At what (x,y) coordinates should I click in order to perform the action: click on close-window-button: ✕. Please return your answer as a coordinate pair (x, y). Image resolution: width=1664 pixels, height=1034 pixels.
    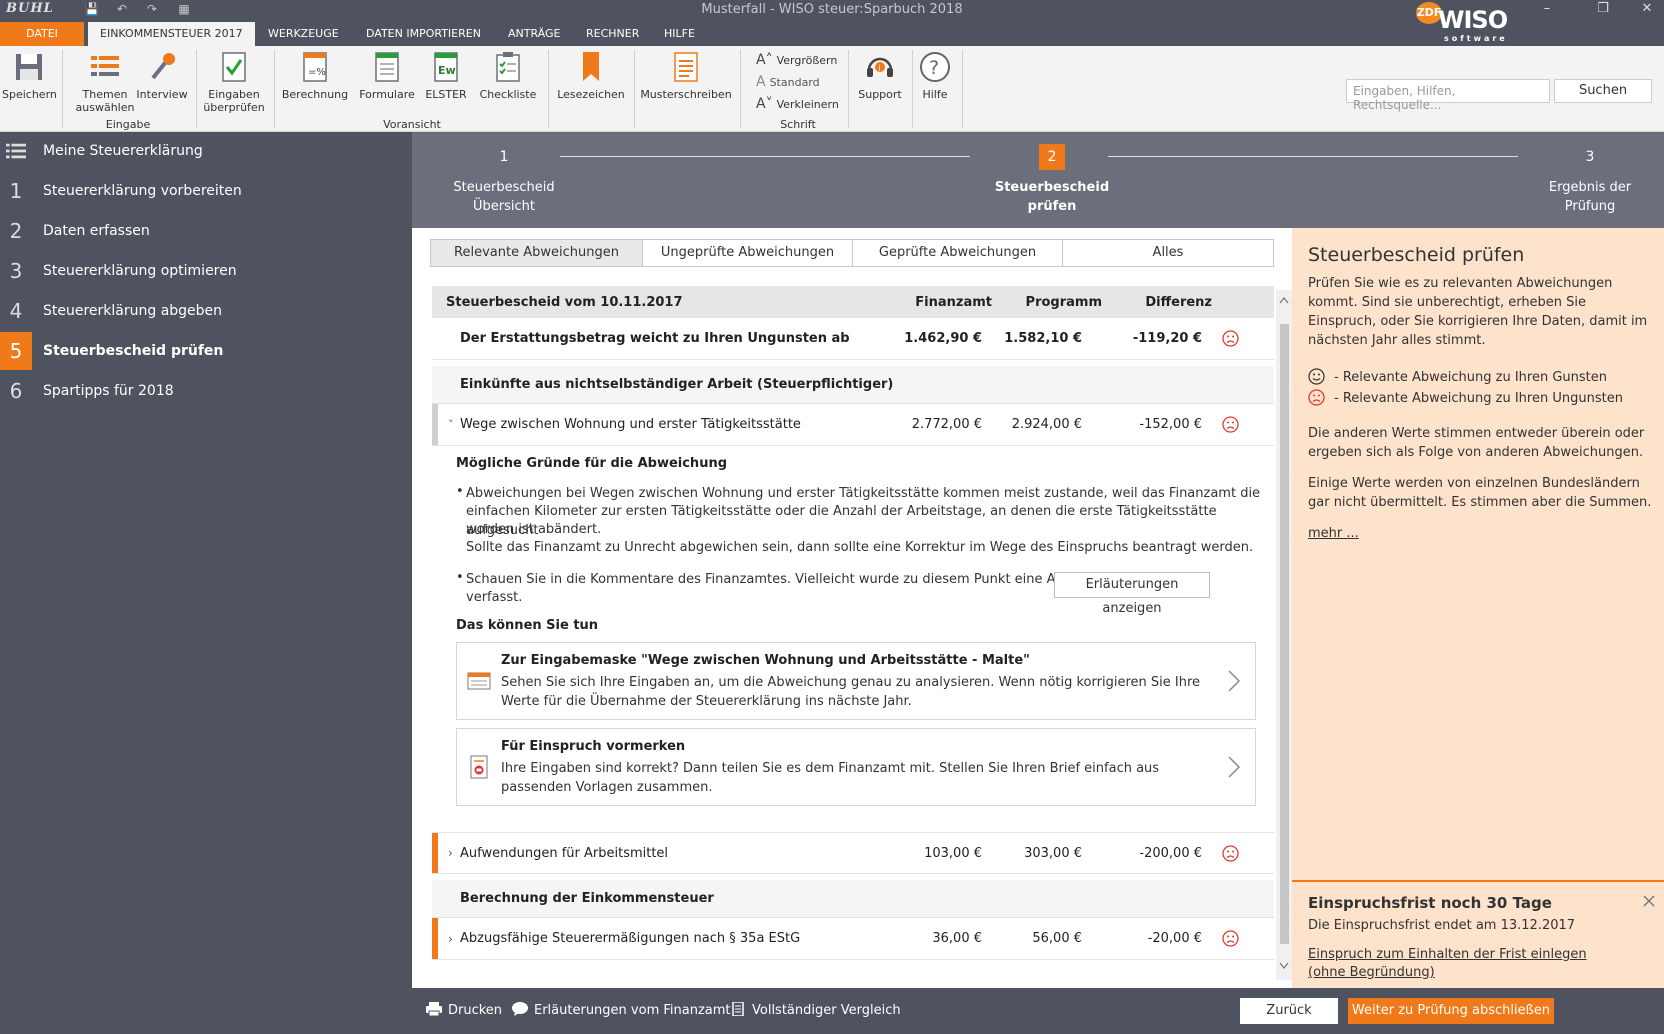
    Looking at the image, I should click on (1647, 10).